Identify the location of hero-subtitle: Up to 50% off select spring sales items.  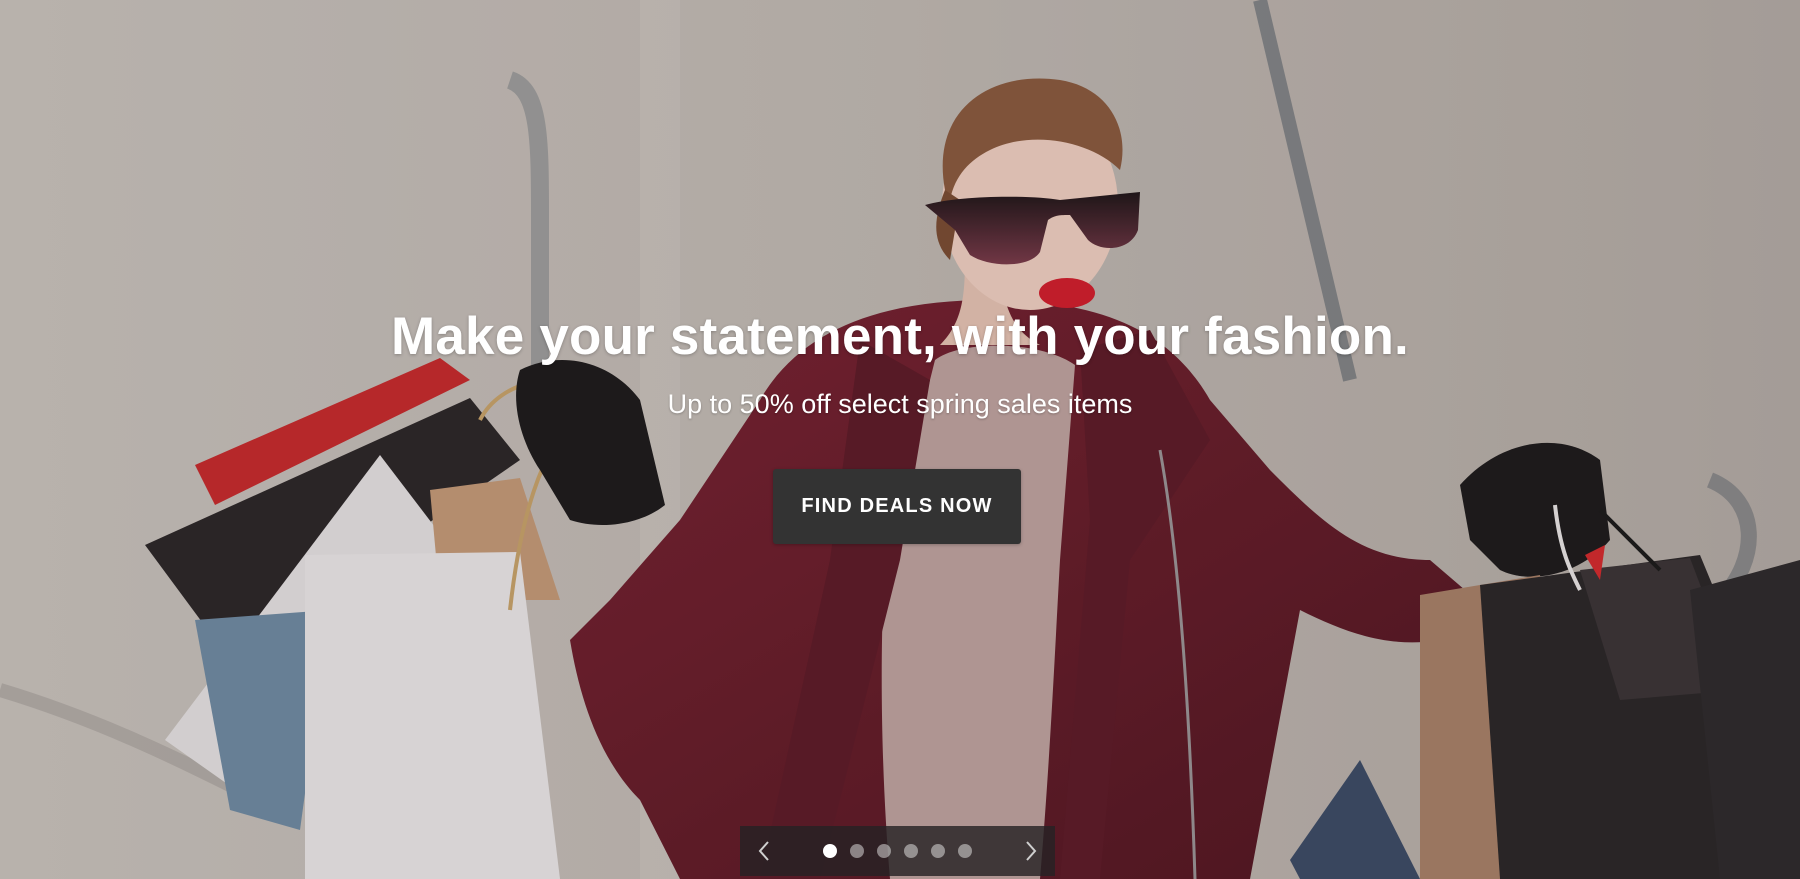
(900, 404).